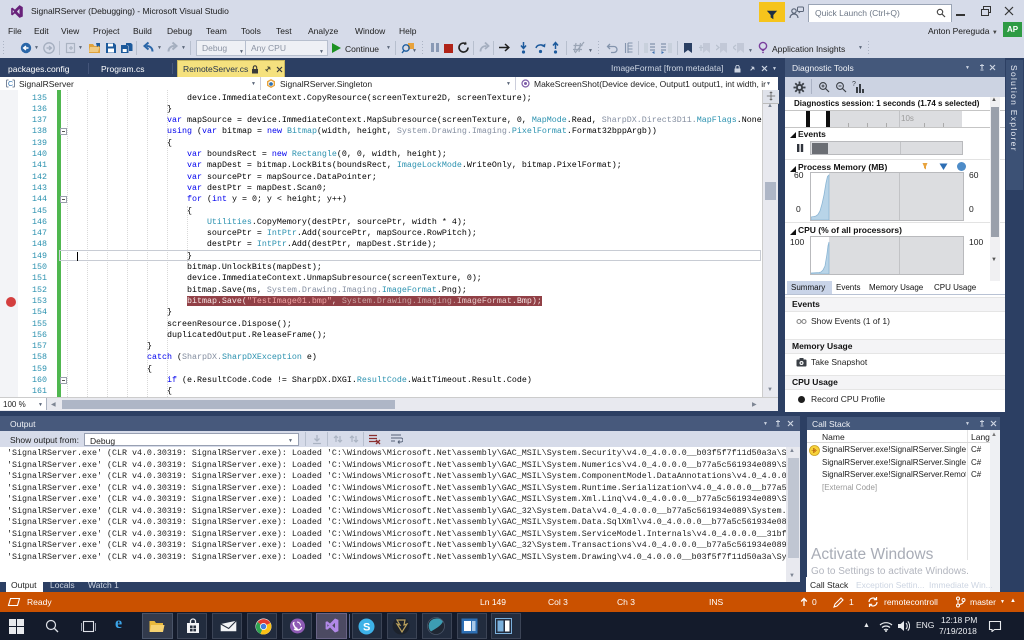 This screenshot has height=640, width=1024. What do you see at coordinates (10, 84) in the screenshot?
I see `svg-text: C` at bounding box center [10, 84].